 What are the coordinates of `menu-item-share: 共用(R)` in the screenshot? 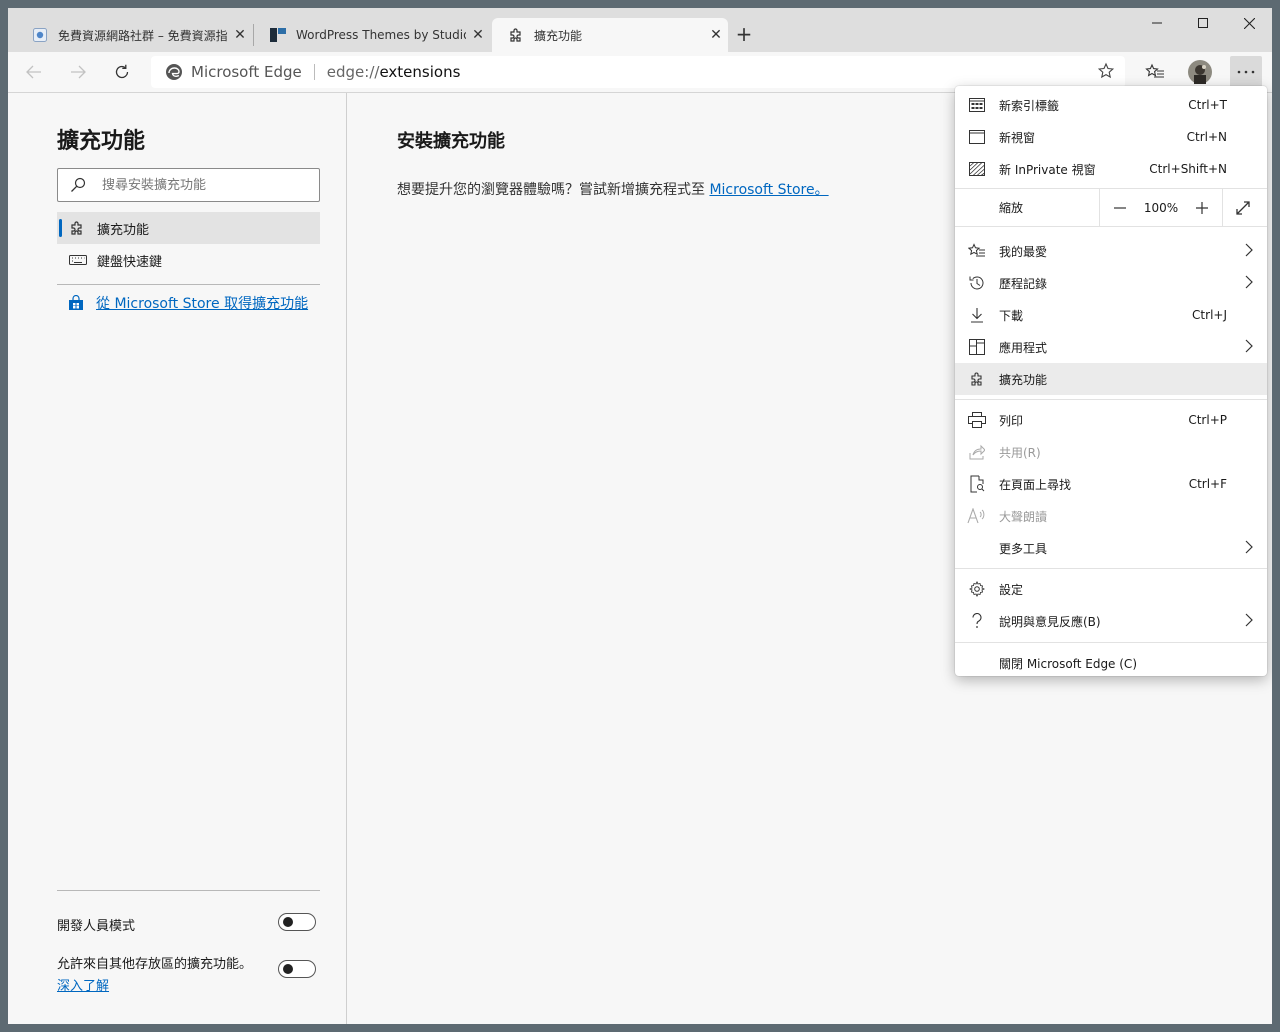 It's located at (1111, 452).